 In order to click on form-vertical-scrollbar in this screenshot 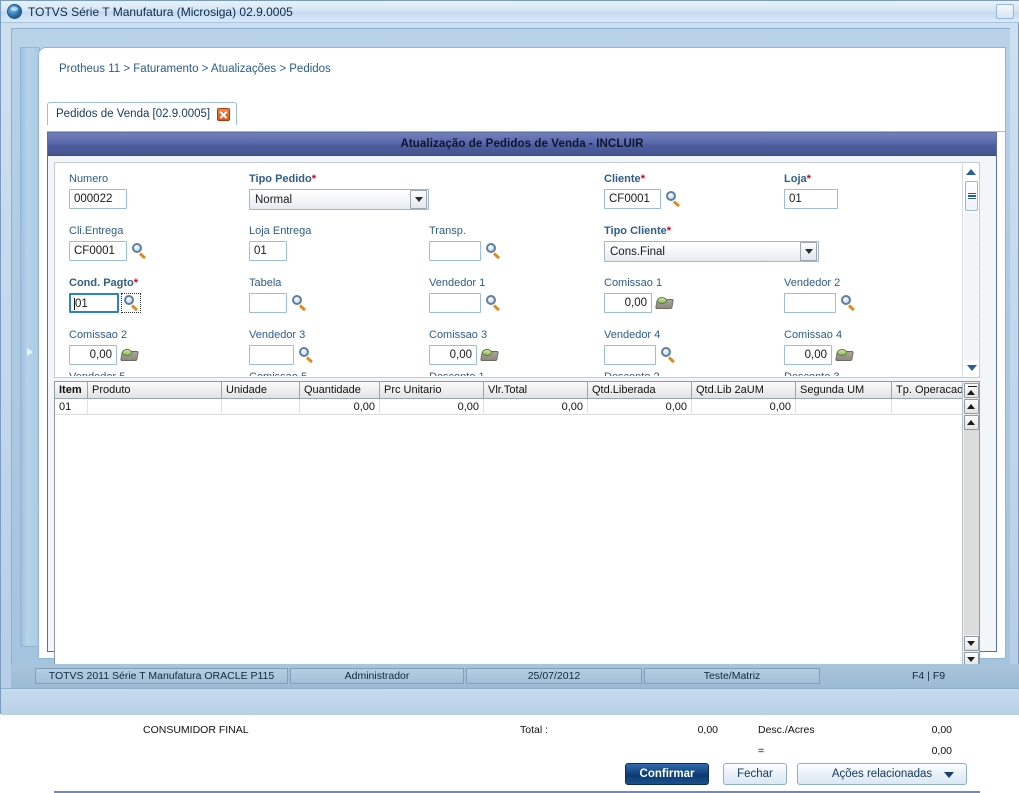, I will do `click(970, 270)`.